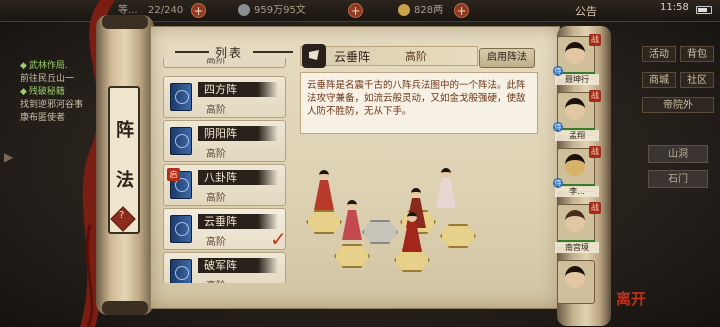 This screenshot has width=720, height=327. Describe the element at coordinates (220, 89) in the screenshot. I see `list-item-name: 四方阵` at that location.